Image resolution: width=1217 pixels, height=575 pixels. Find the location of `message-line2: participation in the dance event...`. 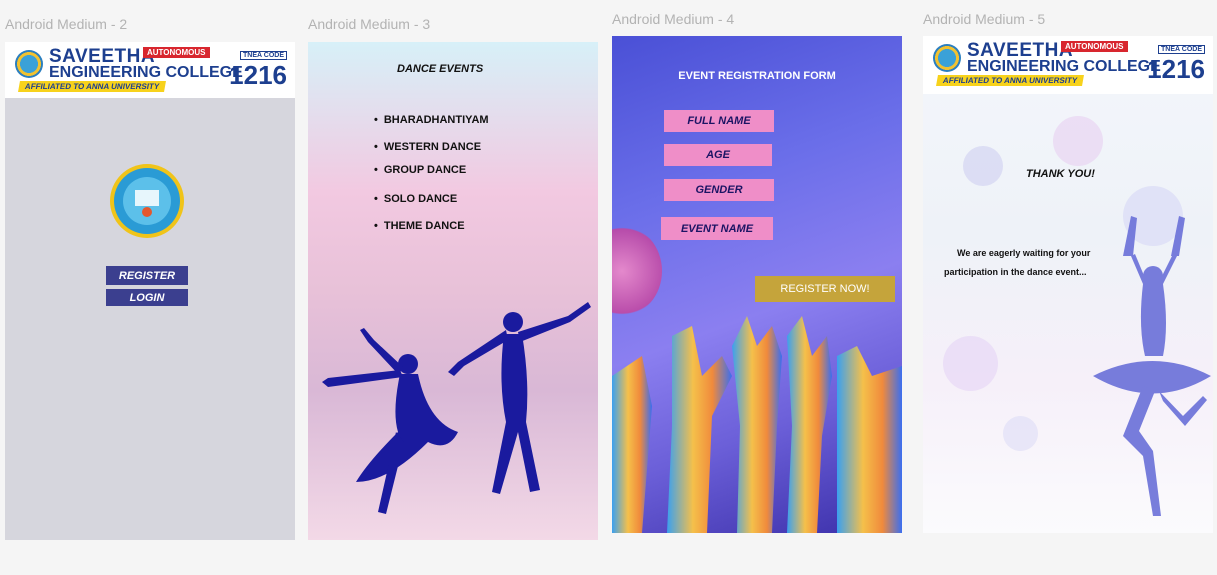

message-line2: participation in the dance event... is located at coordinates (1015, 272).